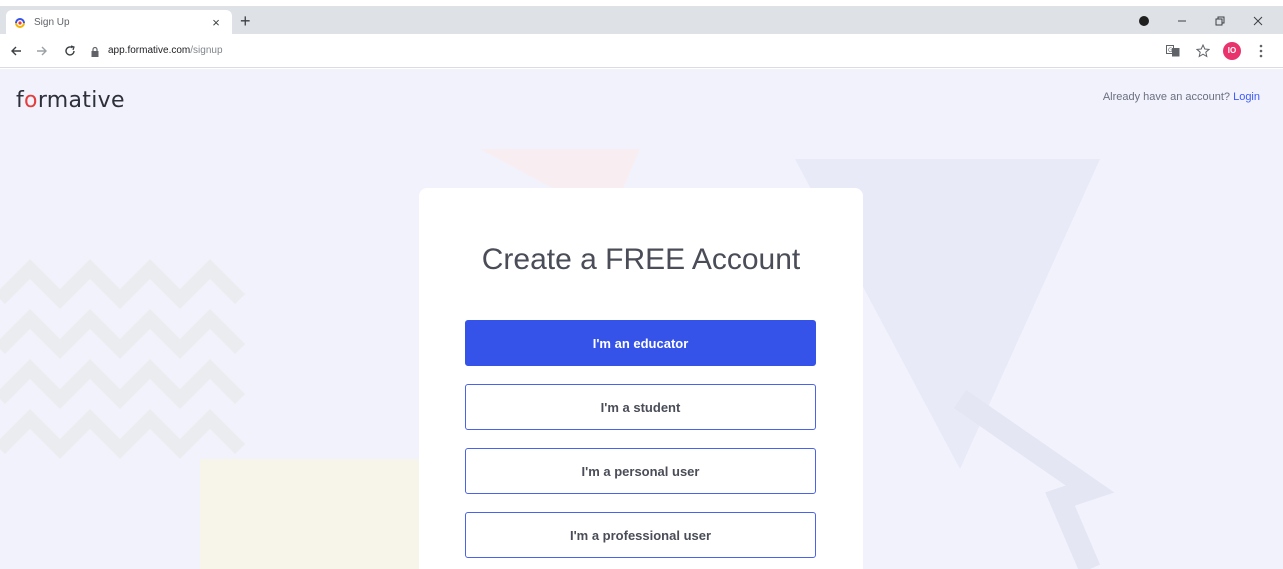  I want to click on forward-arrow-icon, so click(42, 51).